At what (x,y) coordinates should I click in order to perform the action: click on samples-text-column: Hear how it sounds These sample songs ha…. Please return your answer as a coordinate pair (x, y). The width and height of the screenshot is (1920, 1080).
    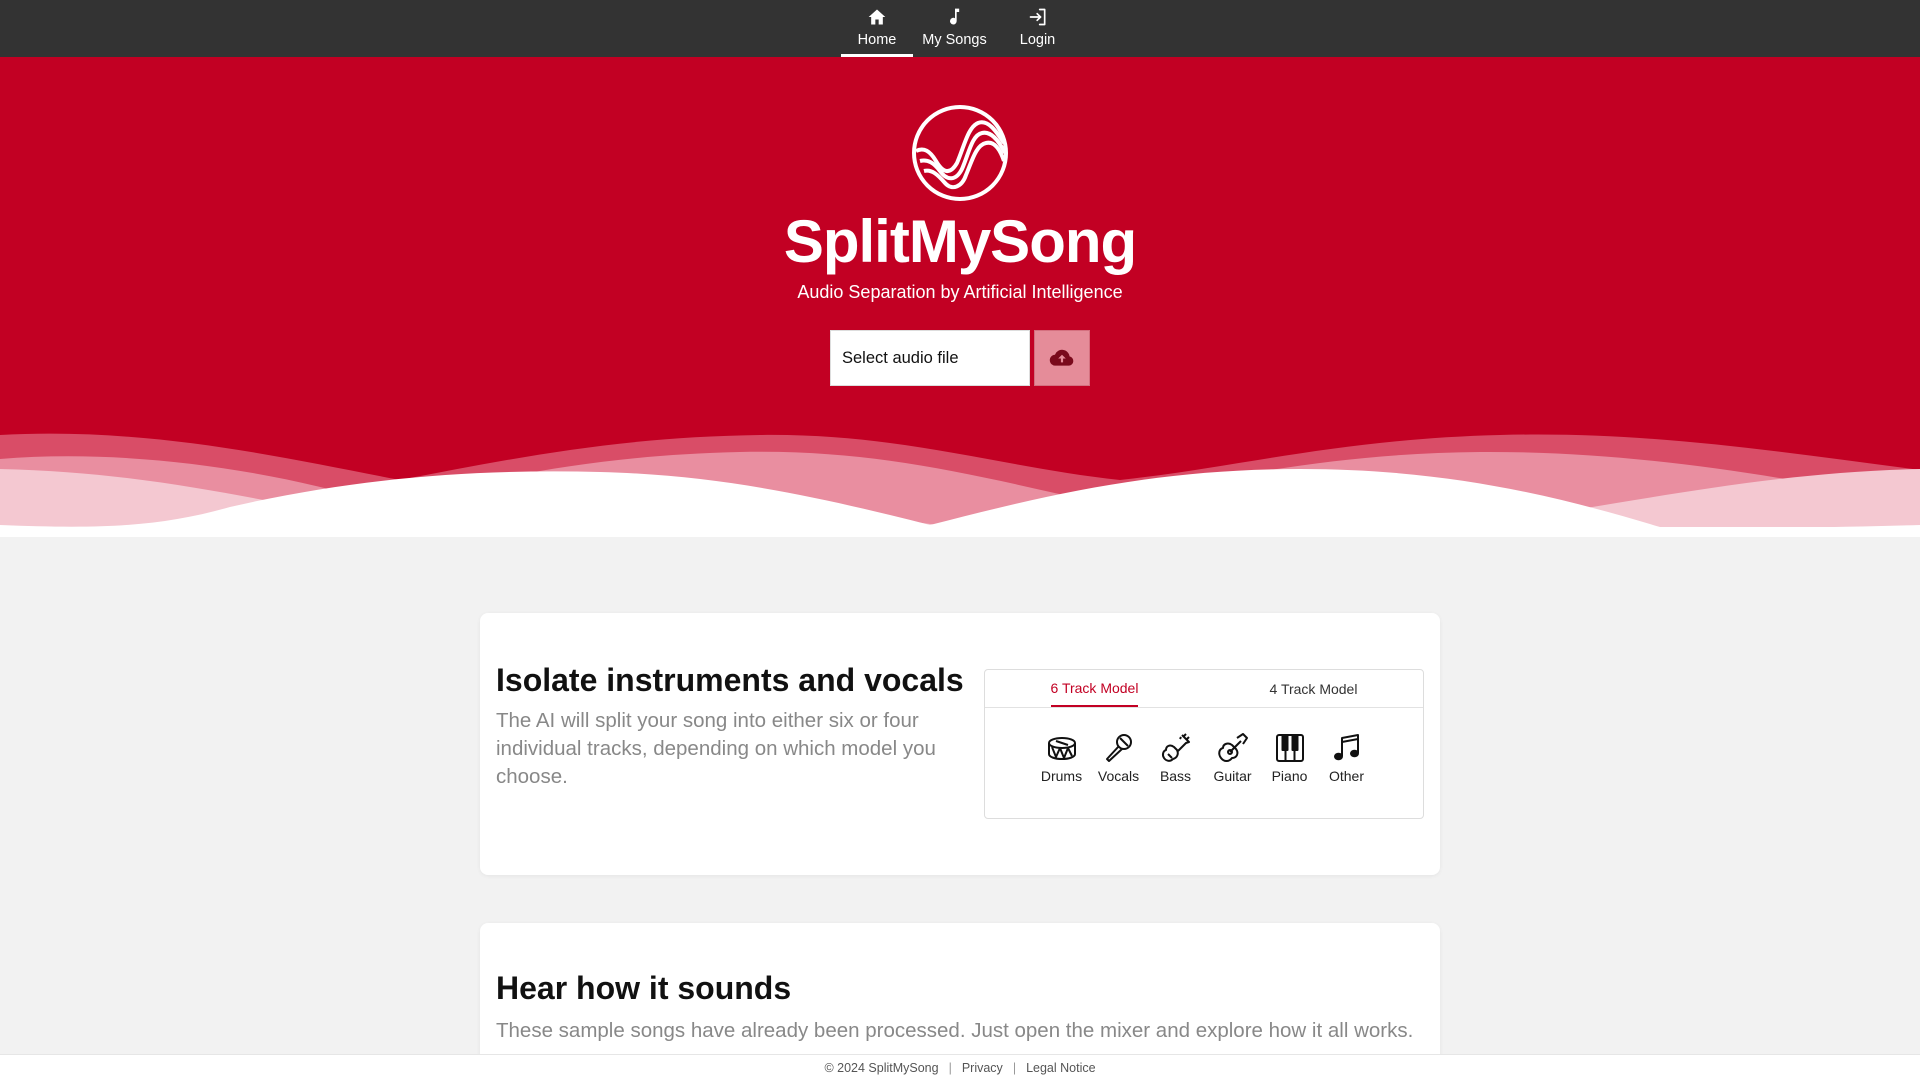
    Looking at the image, I should click on (961, 1007).